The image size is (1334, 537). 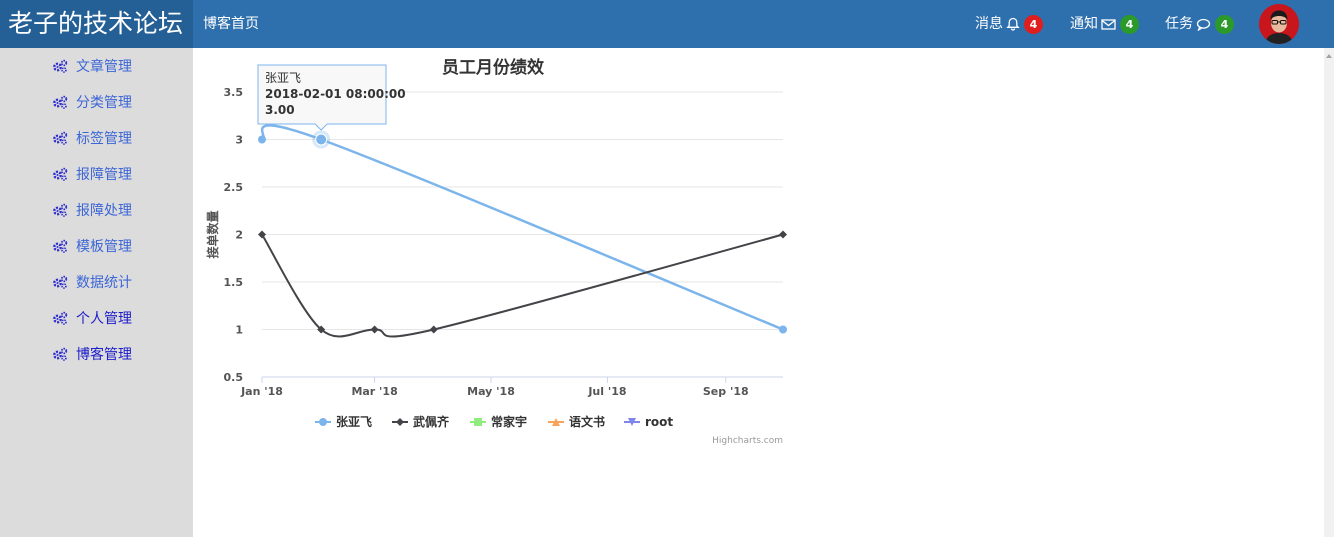 I want to click on sidebar-item-label: 模板管理, so click(x=104, y=247).